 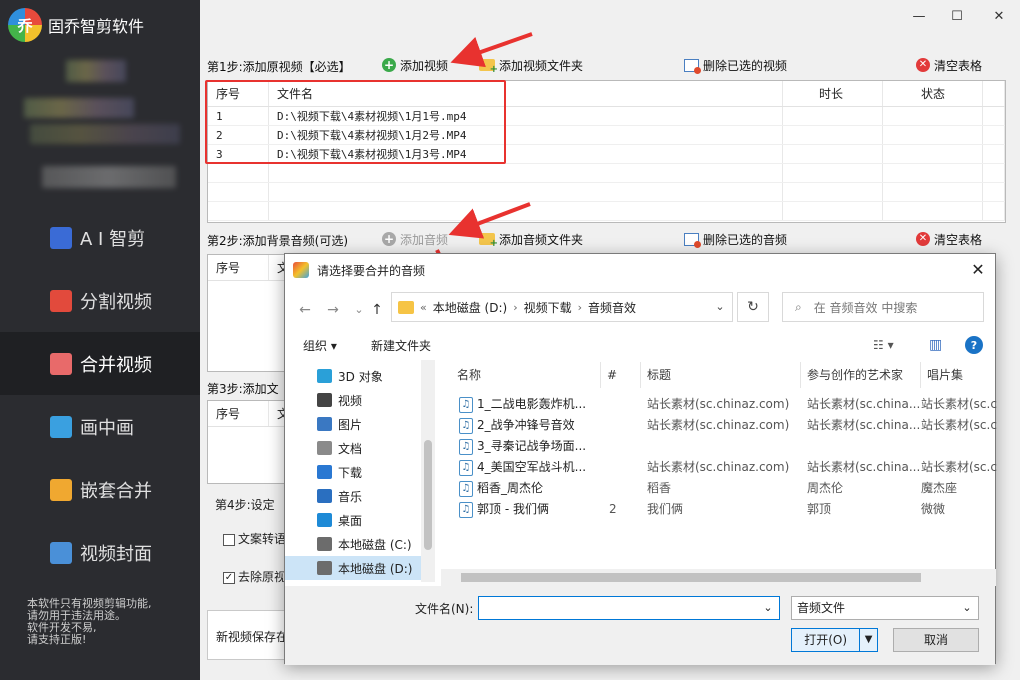 I want to click on text-to-speech-option: 文案转语, so click(x=254, y=538).